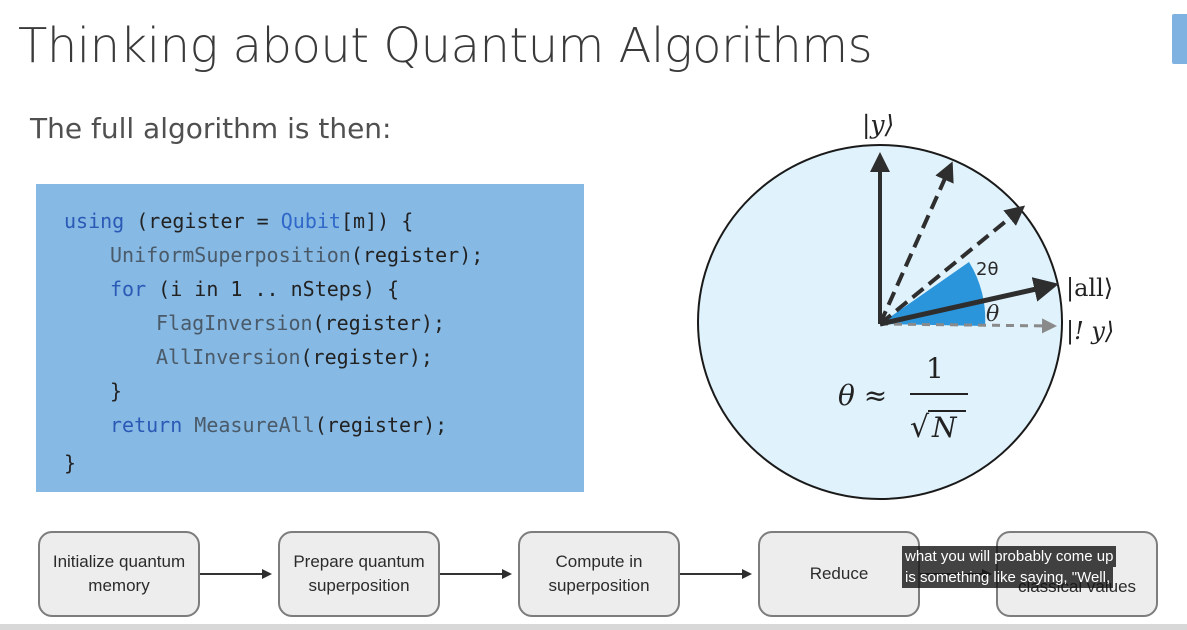 The image size is (1187, 630). What do you see at coordinates (599, 574) in the screenshot?
I see `flow-step-compute: Compute in superposition` at bounding box center [599, 574].